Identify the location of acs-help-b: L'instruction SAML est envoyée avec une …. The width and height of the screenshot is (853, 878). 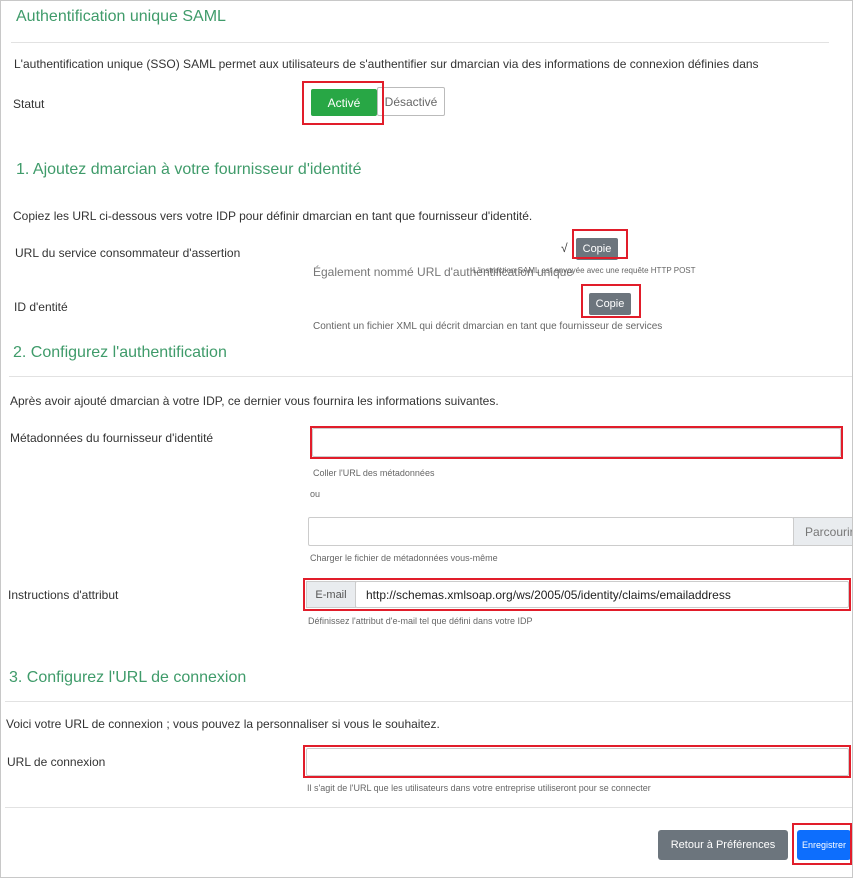
(584, 270).